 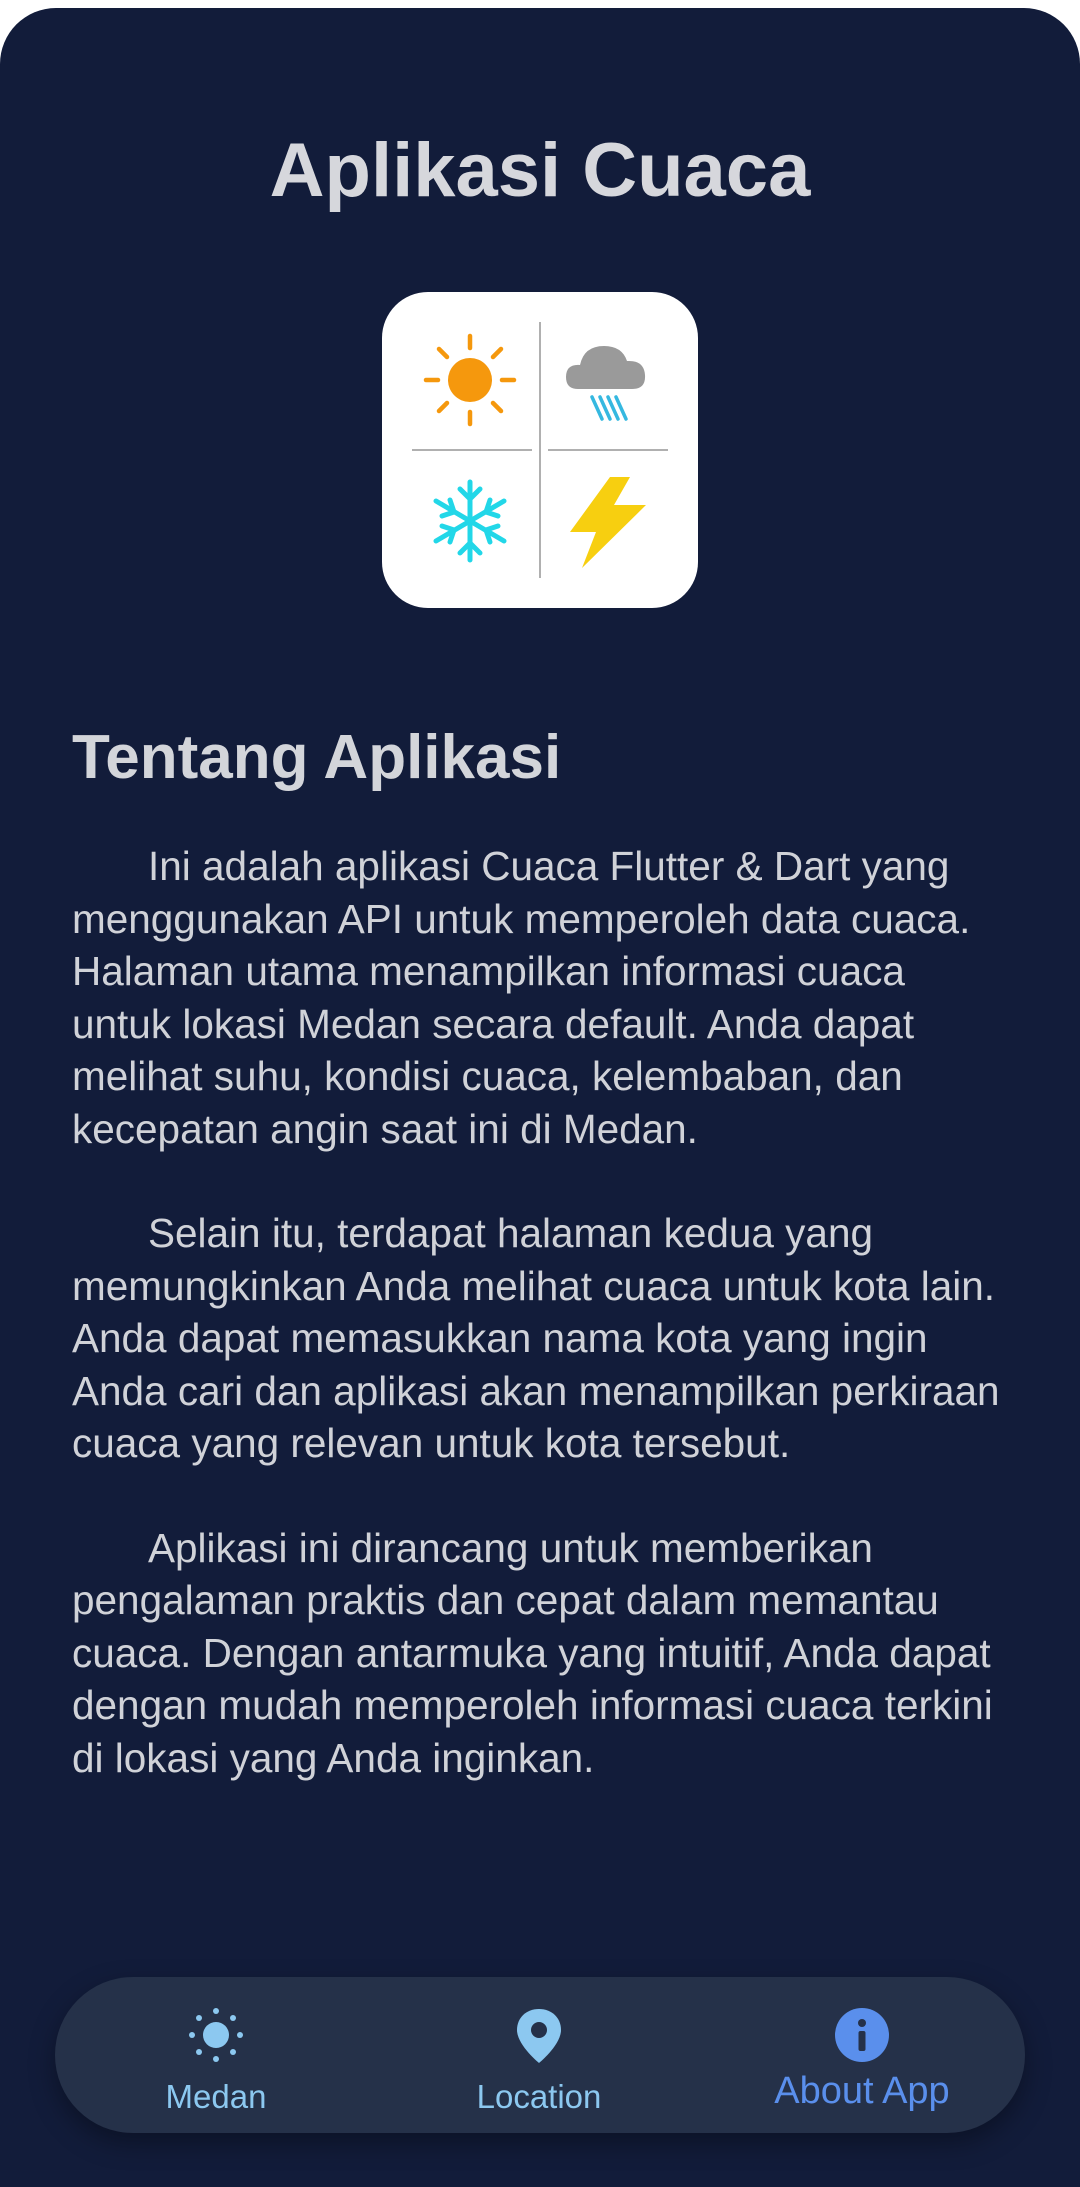 What do you see at coordinates (540, 170) in the screenshot?
I see `app-title: Aplikasi Cuaca` at bounding box center [540, 170].